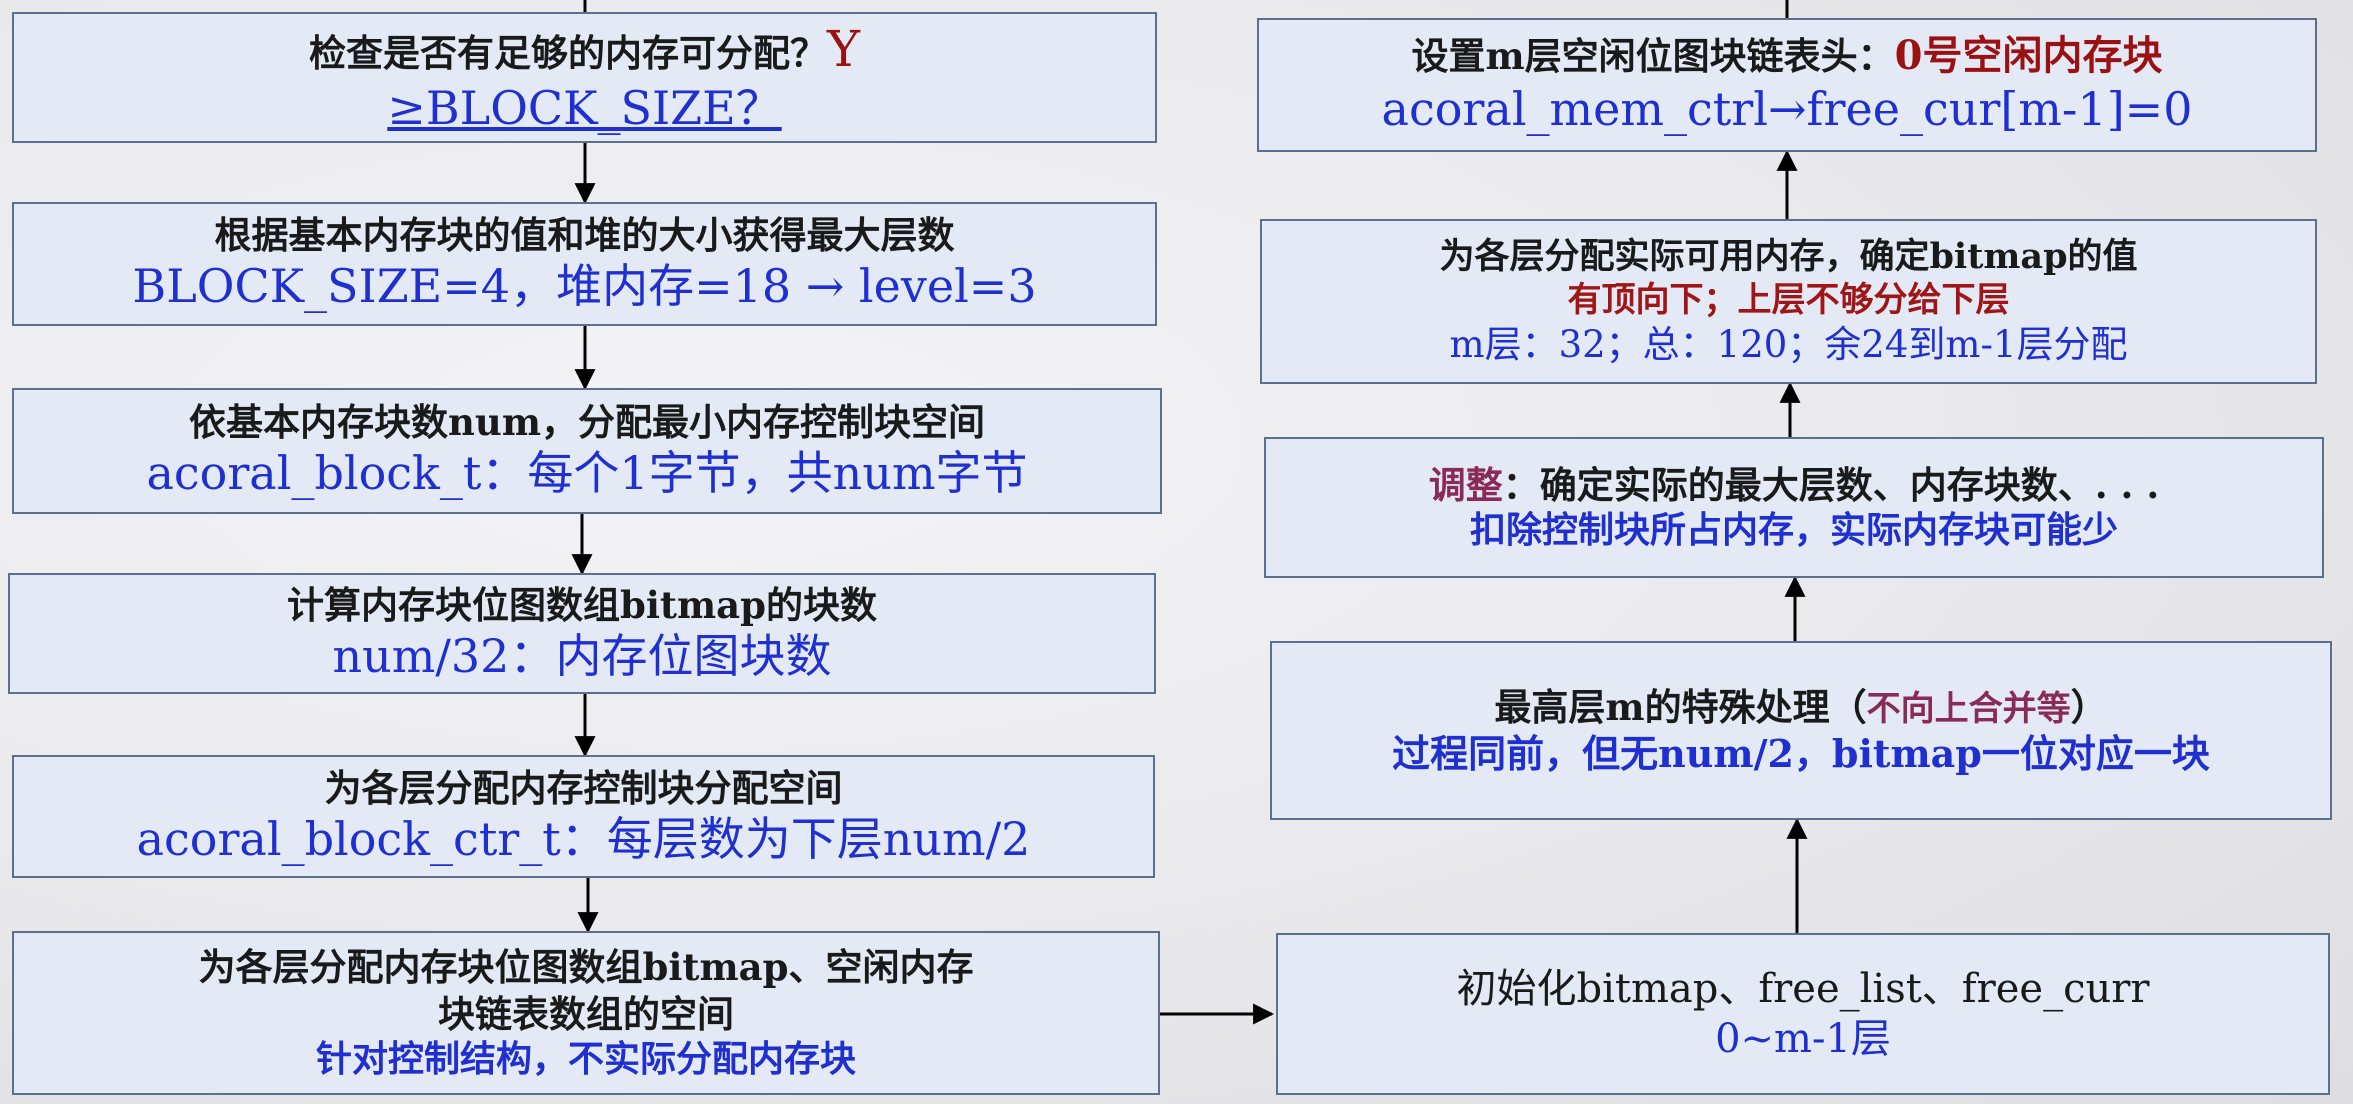 This screenshot has width=2353, height=1104. What do you see at coordinates (1803, 1039) in the screenshot?
I see `init-range: 0~m-1层` at bounding box center [1803, 1039].